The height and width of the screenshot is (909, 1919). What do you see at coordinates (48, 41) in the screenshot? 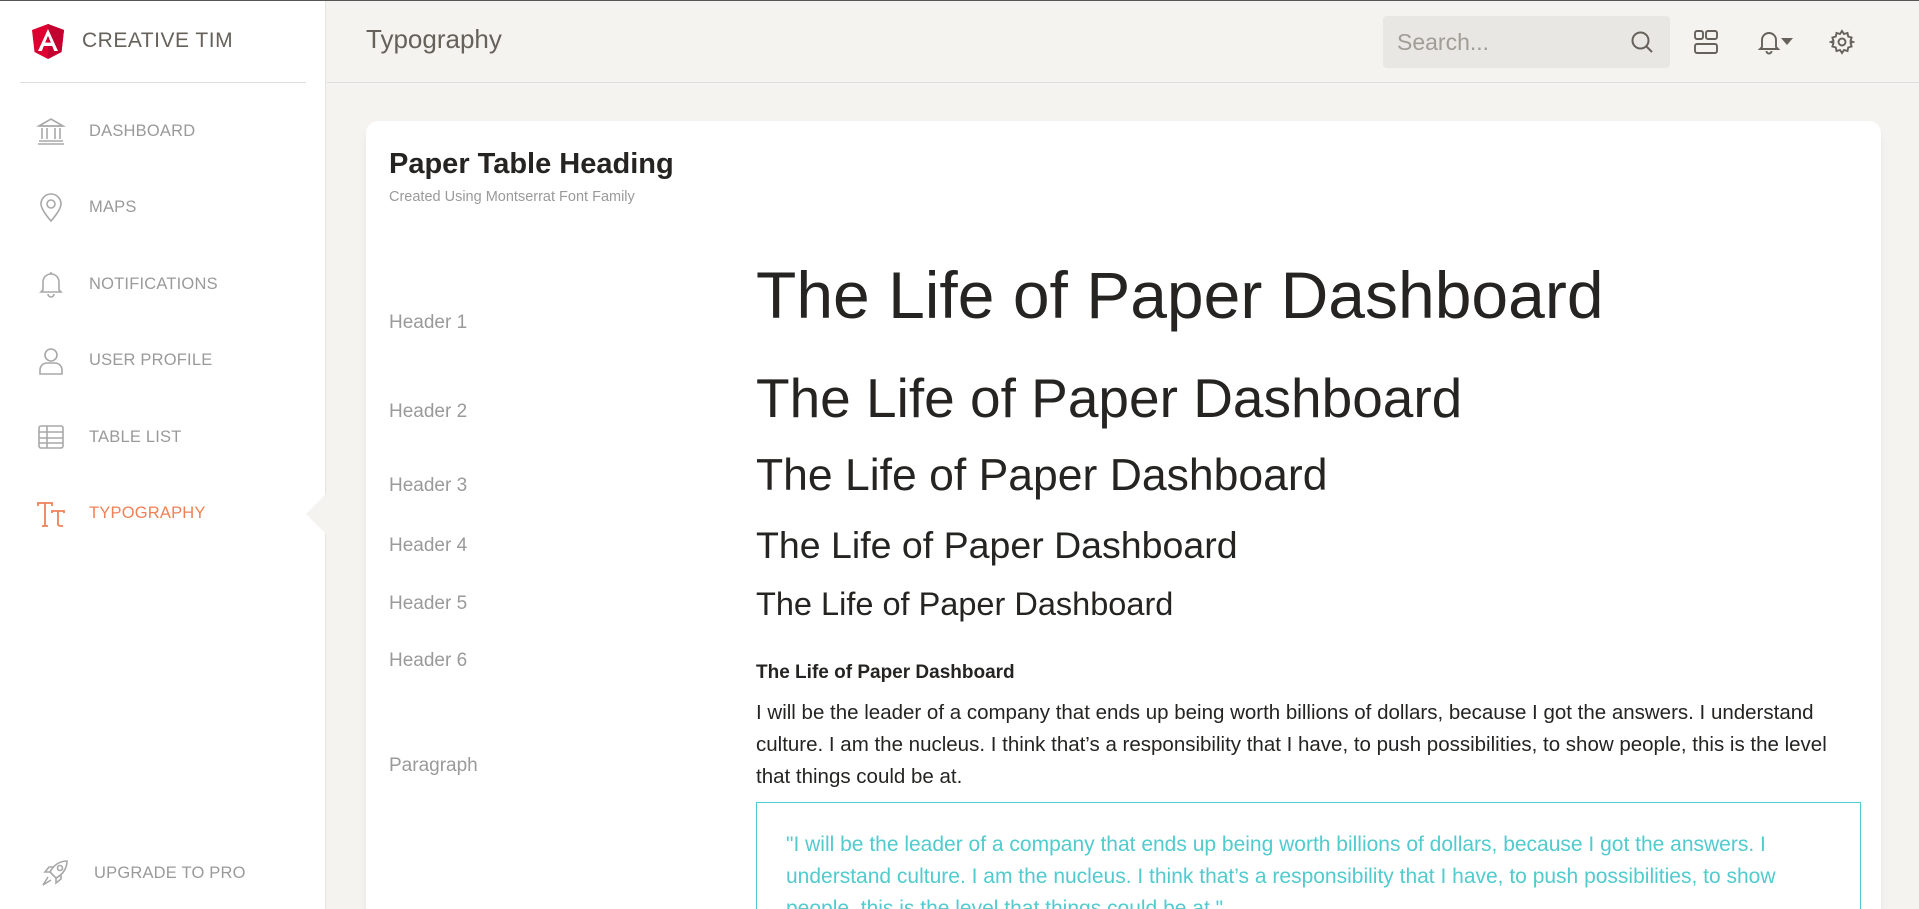
I see `angular-logo` at bounding box center [48, 41].